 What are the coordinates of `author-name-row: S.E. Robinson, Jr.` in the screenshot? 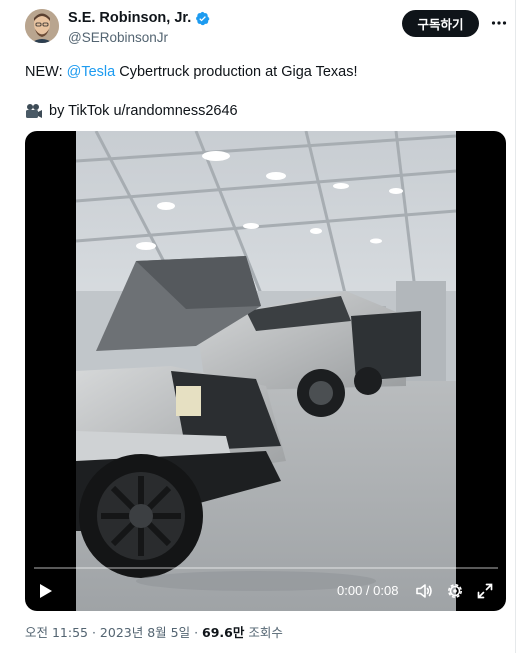 It's located at (139, 18).